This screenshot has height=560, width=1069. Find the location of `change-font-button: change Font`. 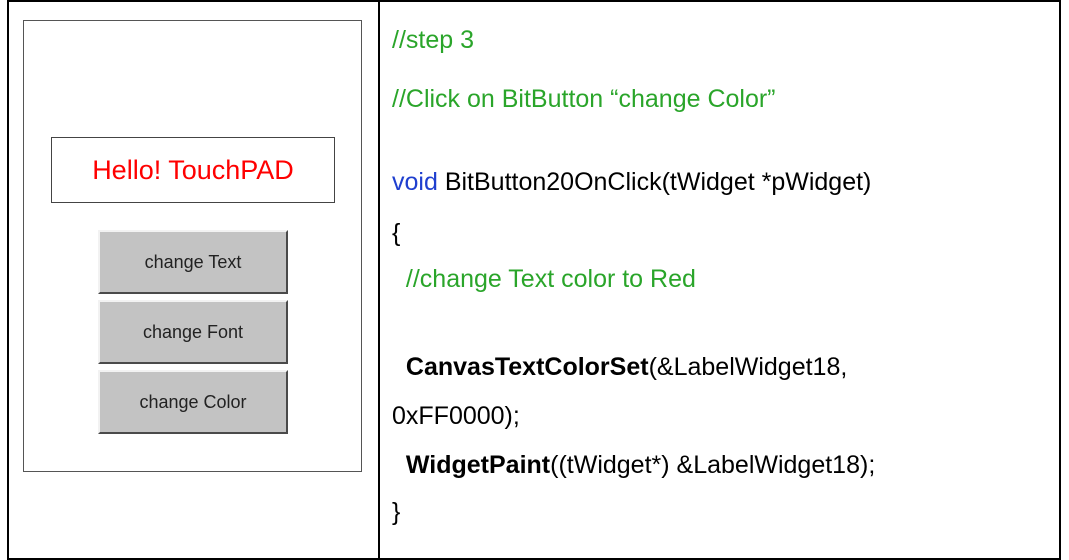

change-font-button: change Font is located at coordinates (193, 332).